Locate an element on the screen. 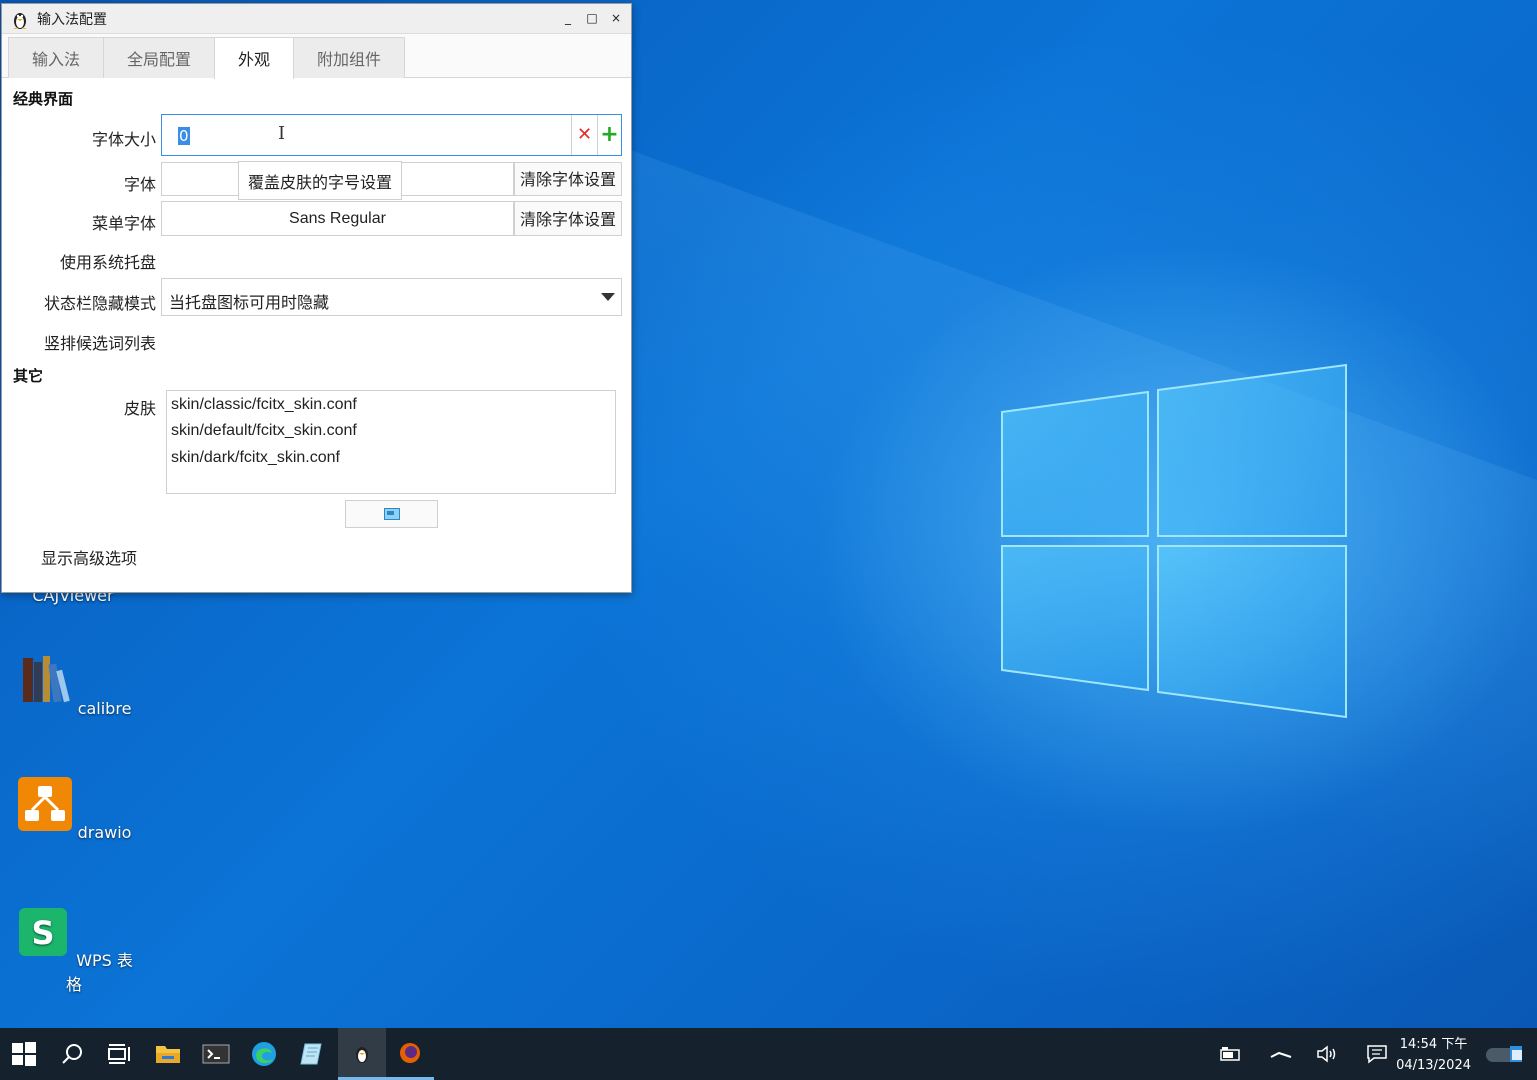  firefox-button is located at coordinates (410, 1054).